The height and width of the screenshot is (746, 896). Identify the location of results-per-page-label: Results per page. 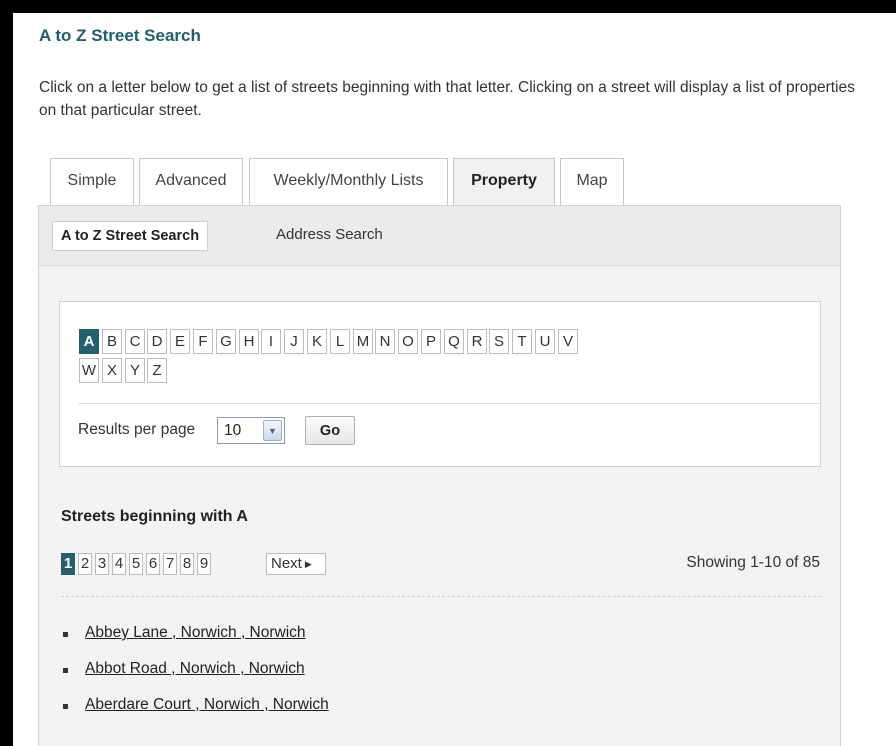
(137, 429).